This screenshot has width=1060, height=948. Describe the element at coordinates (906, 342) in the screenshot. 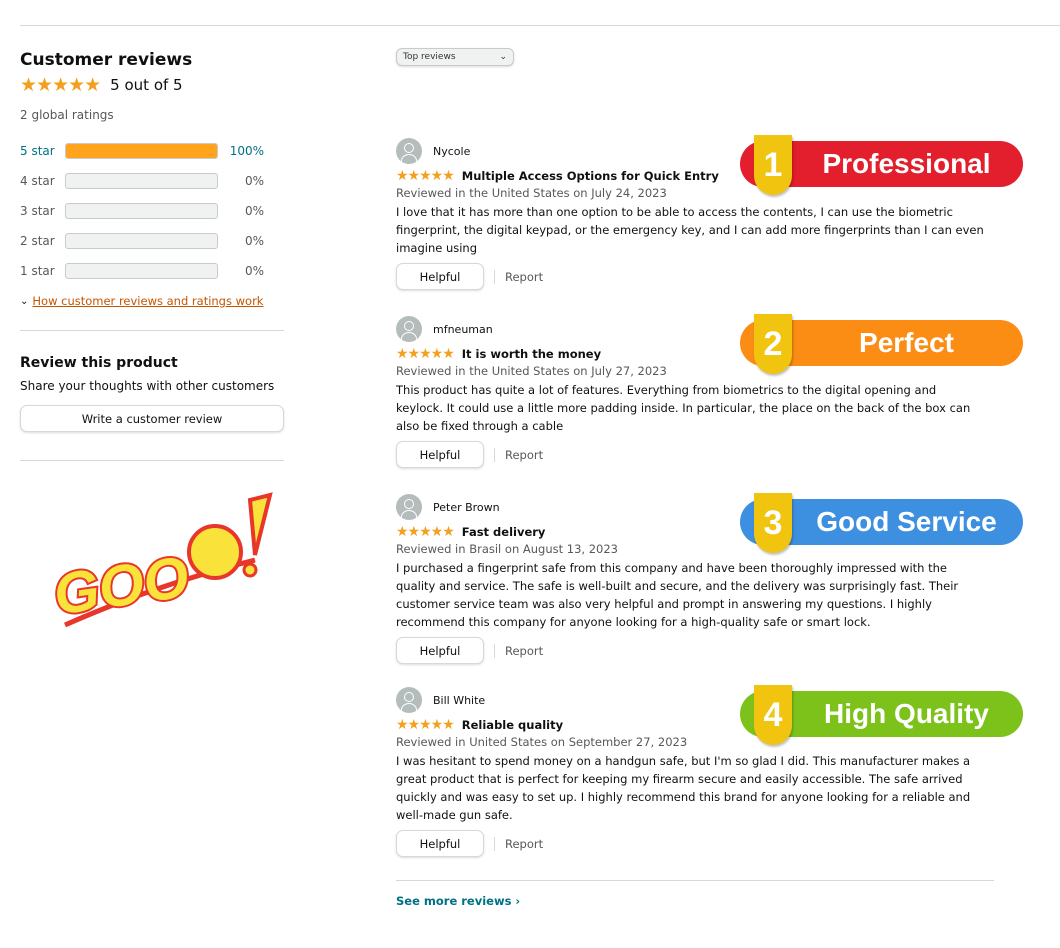

I see `badge-text: Perfect` at that location.